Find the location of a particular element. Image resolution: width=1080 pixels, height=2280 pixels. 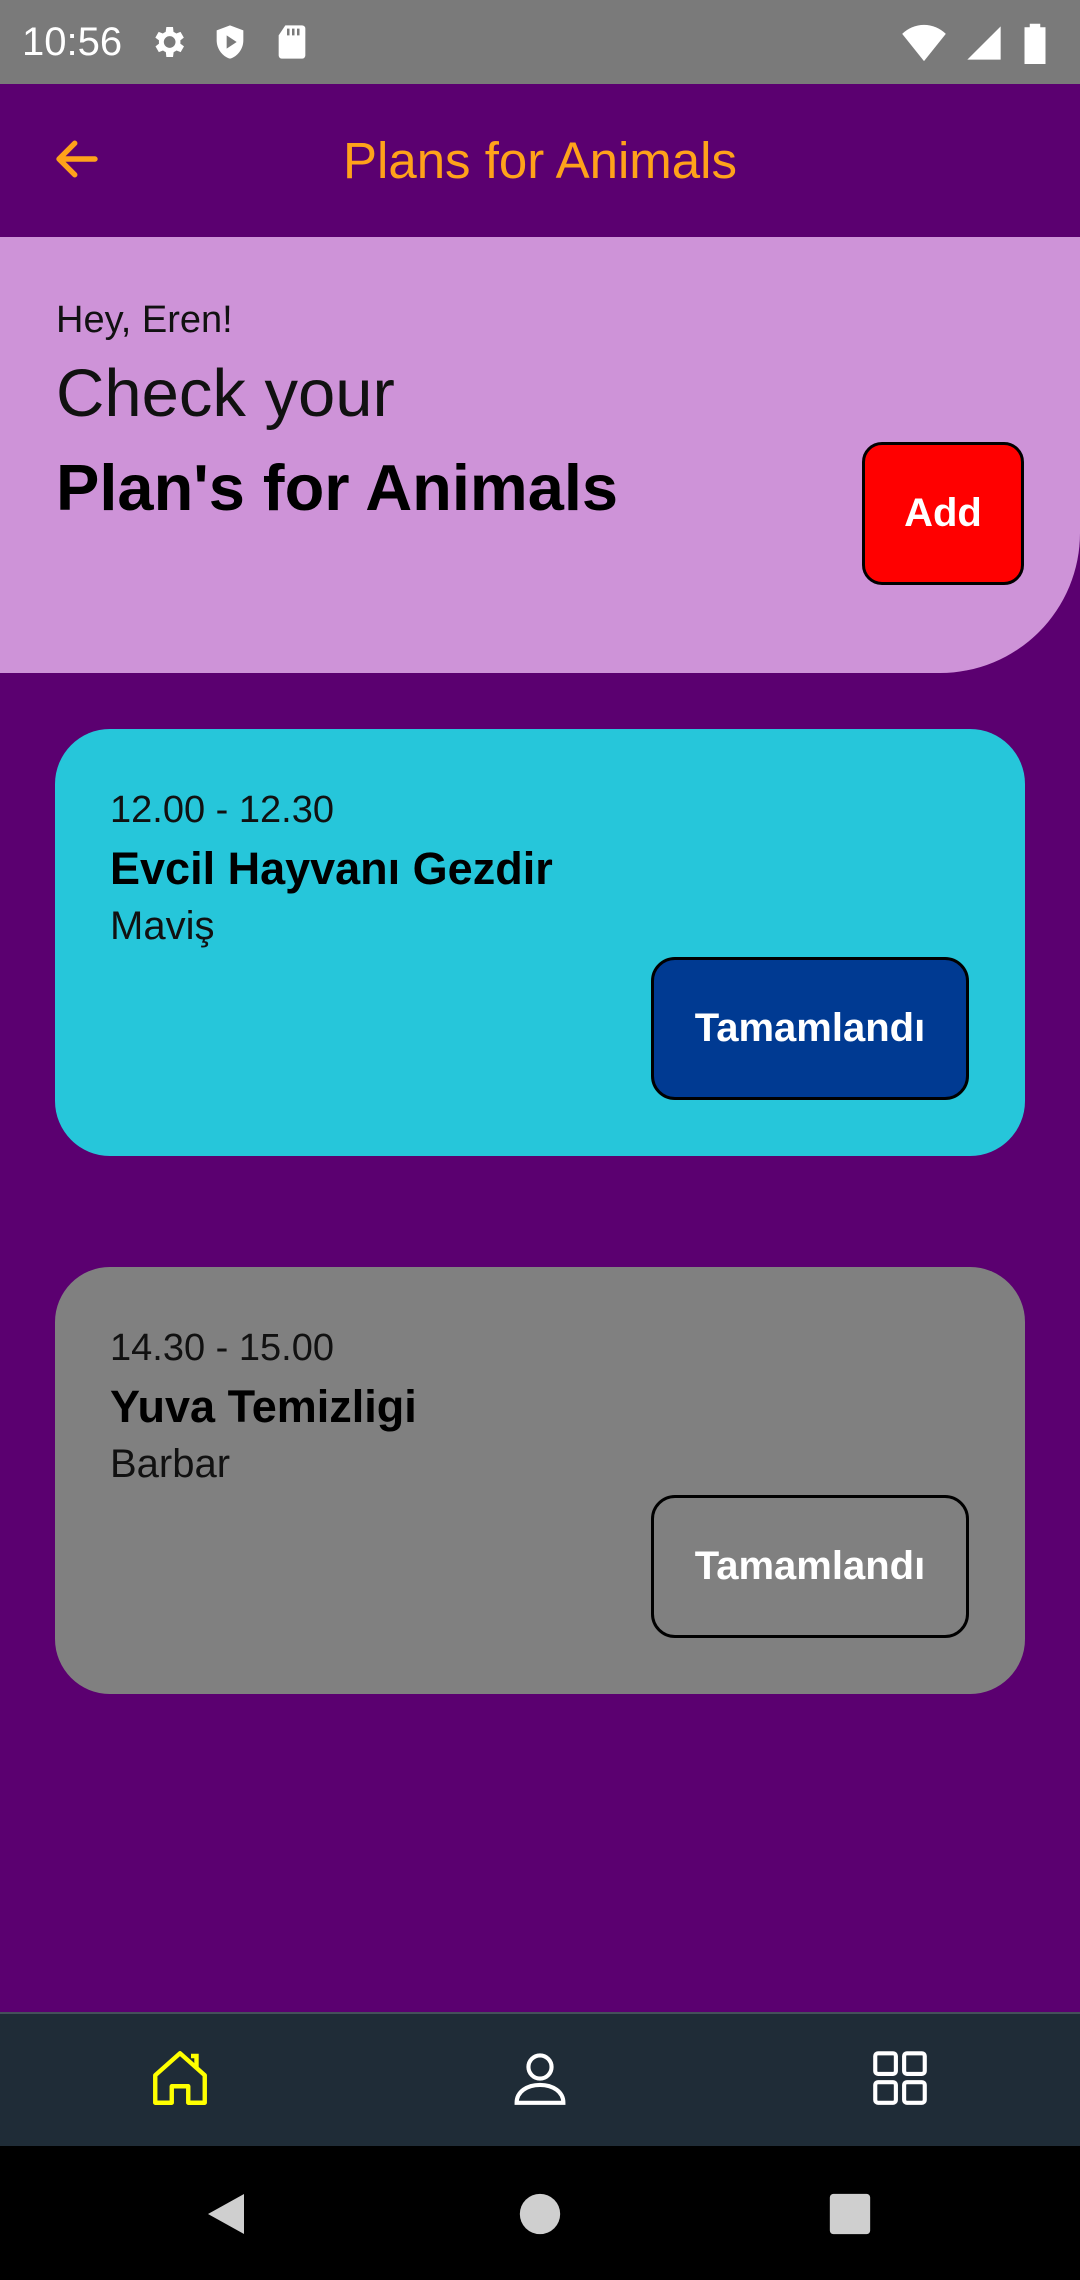

back-button is located at coordinates (77, 161).